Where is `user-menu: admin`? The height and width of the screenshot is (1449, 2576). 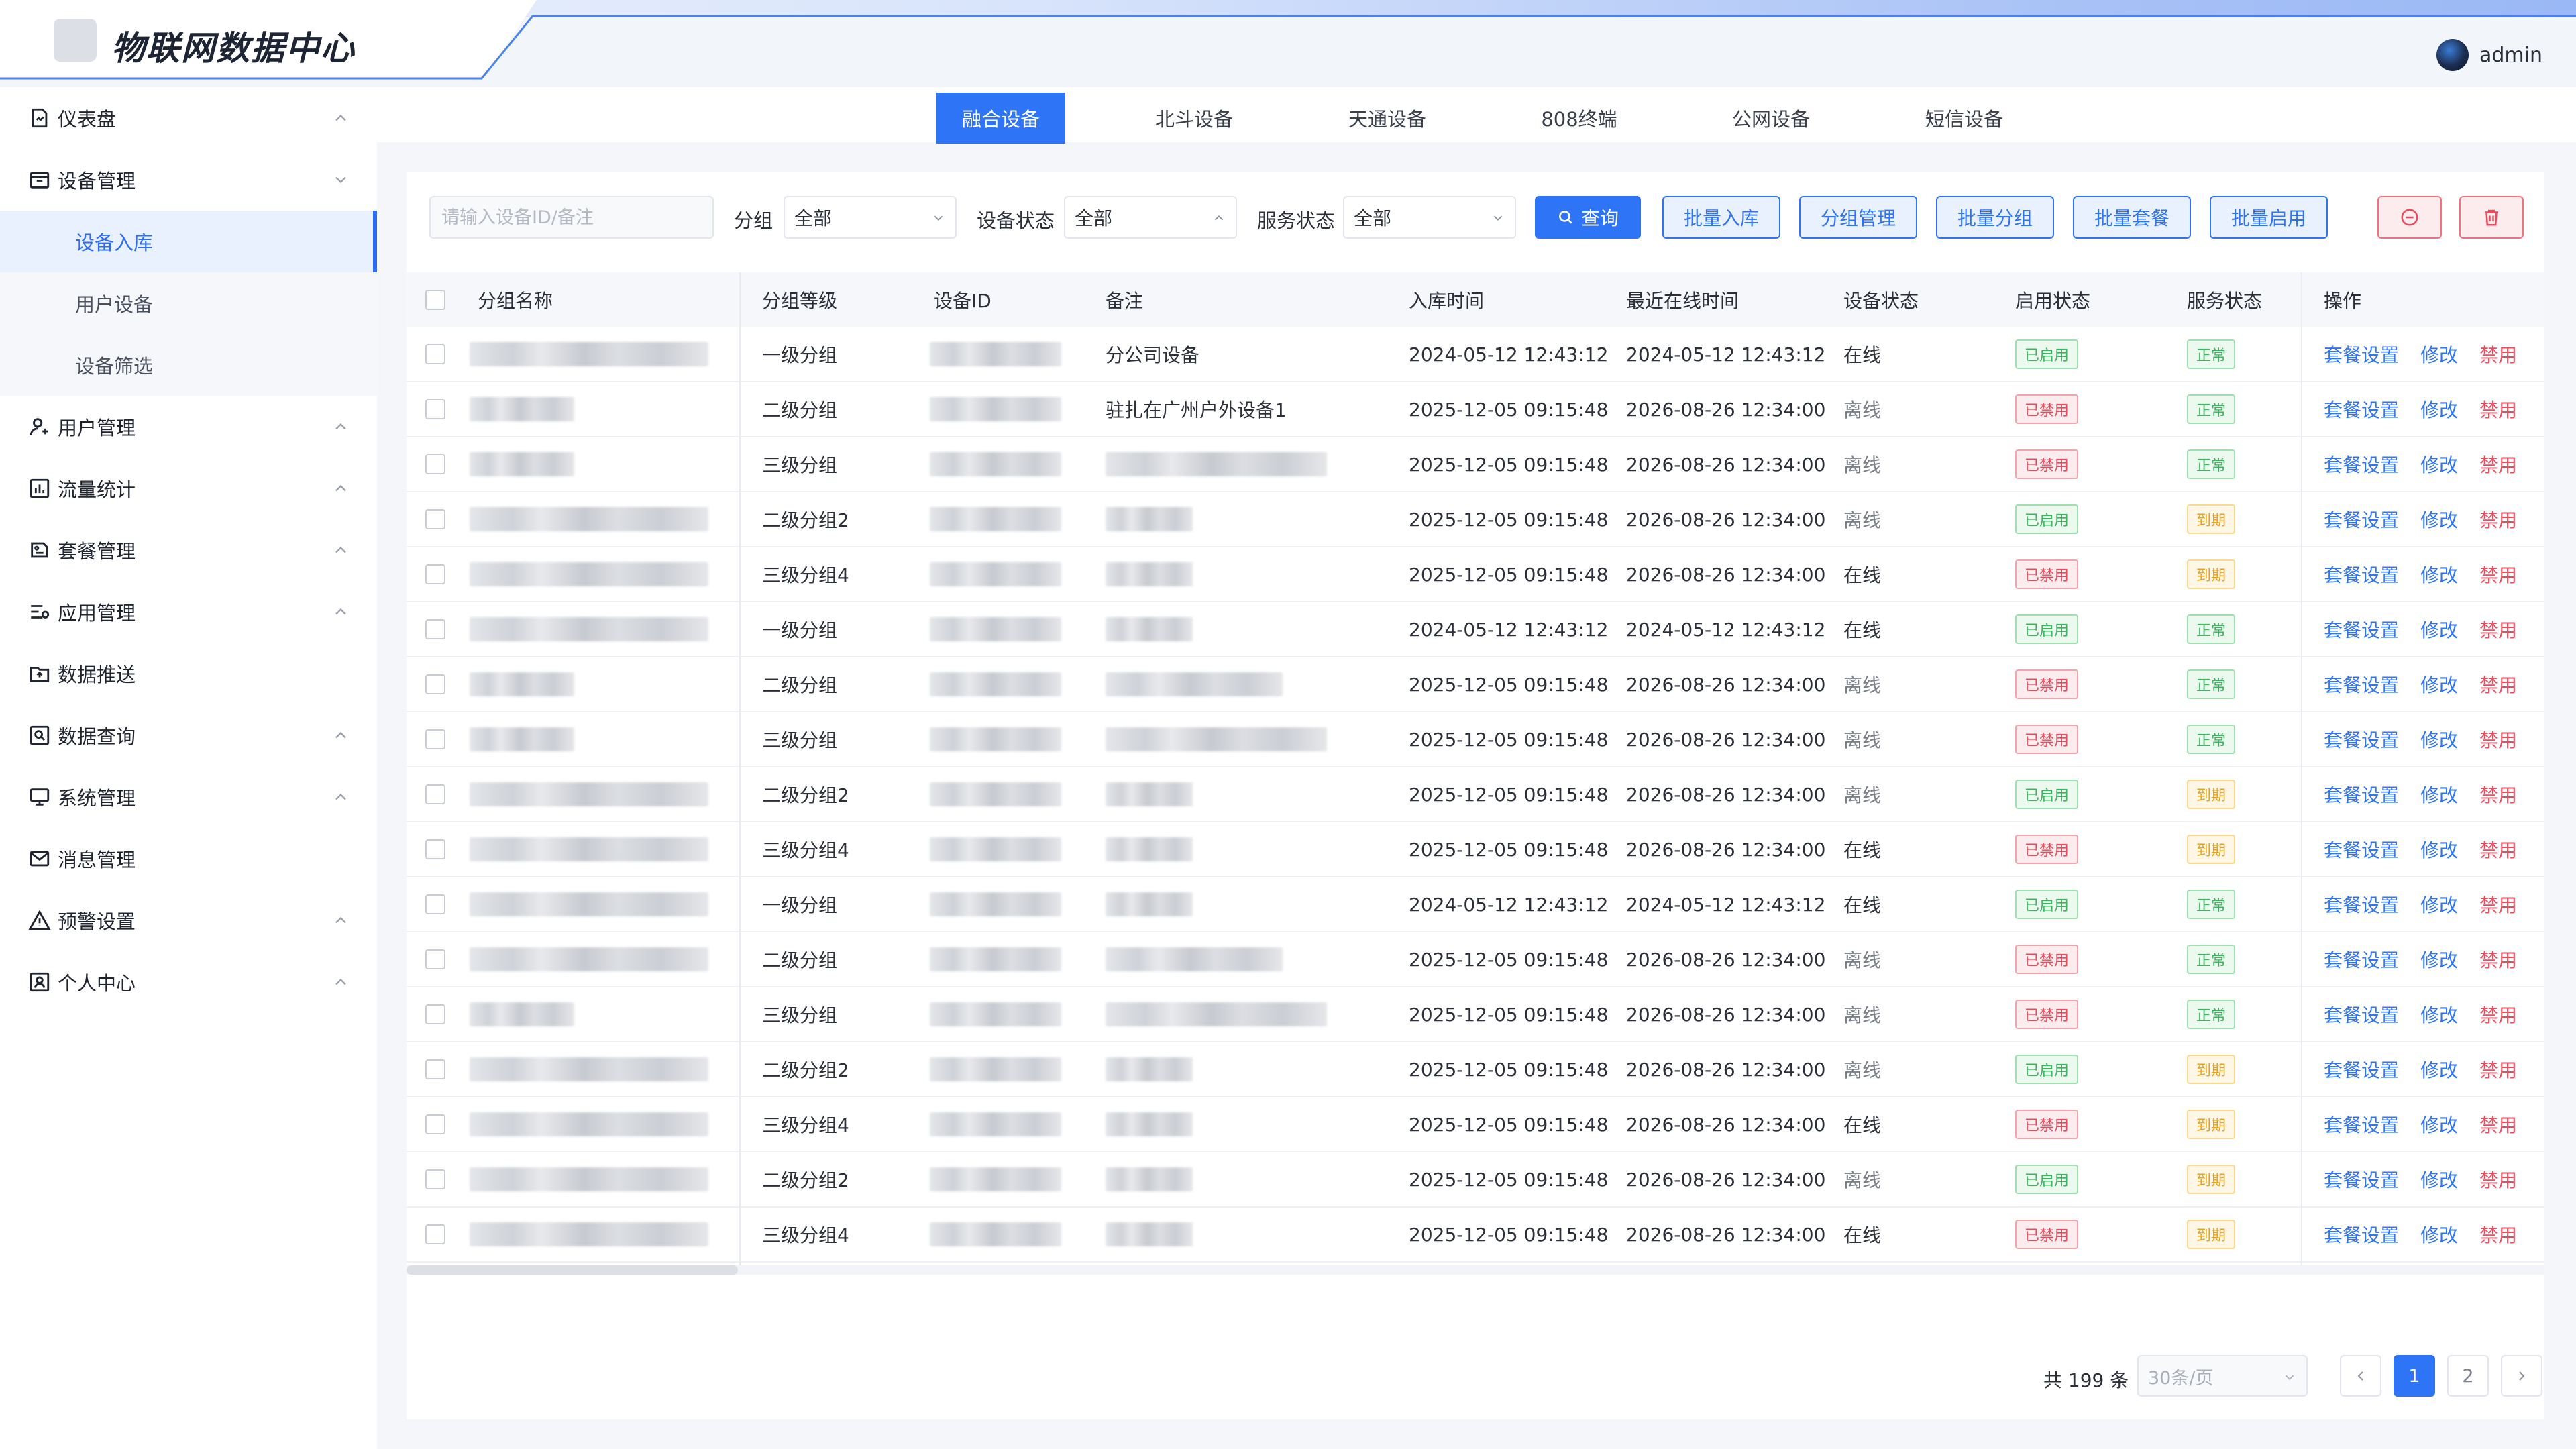
user-menu: admin is located at coordinates (2489, 55).